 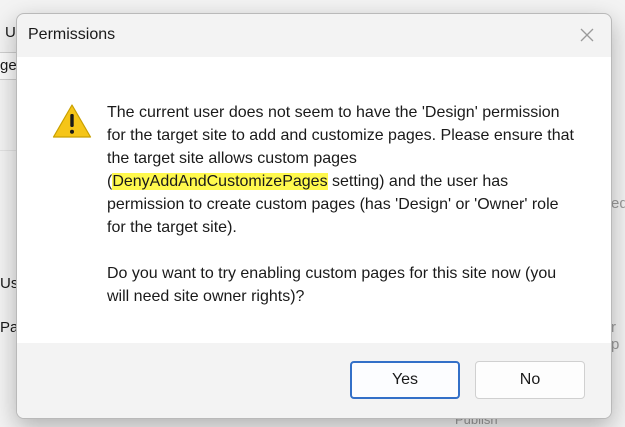 I want to click on bg-menu-fragment: U, so click(x=10, y=32).